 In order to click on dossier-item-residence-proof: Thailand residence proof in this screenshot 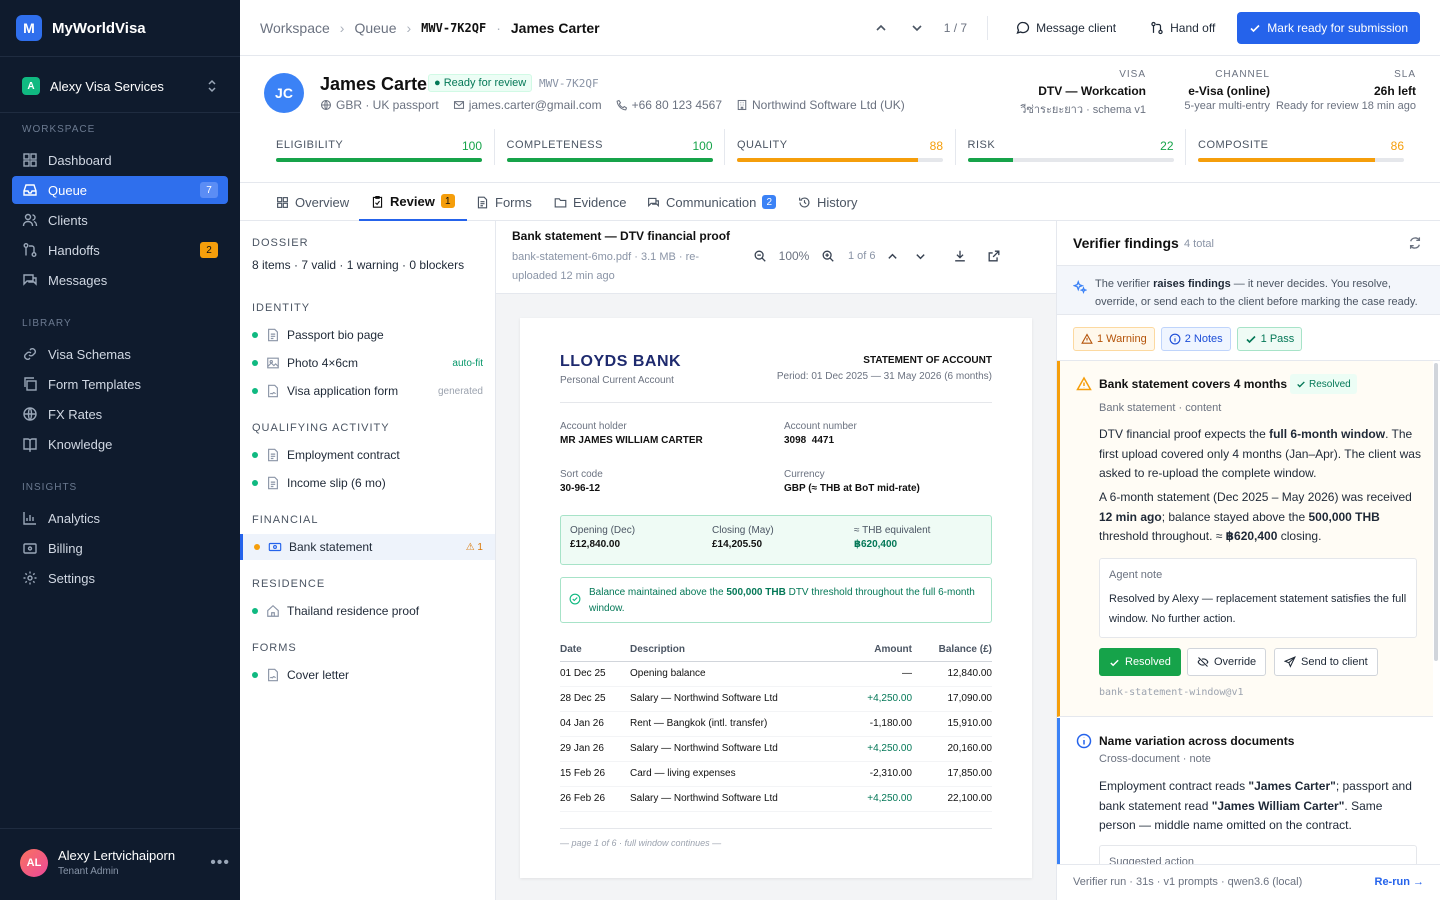, I will do `click(367, 611)`.